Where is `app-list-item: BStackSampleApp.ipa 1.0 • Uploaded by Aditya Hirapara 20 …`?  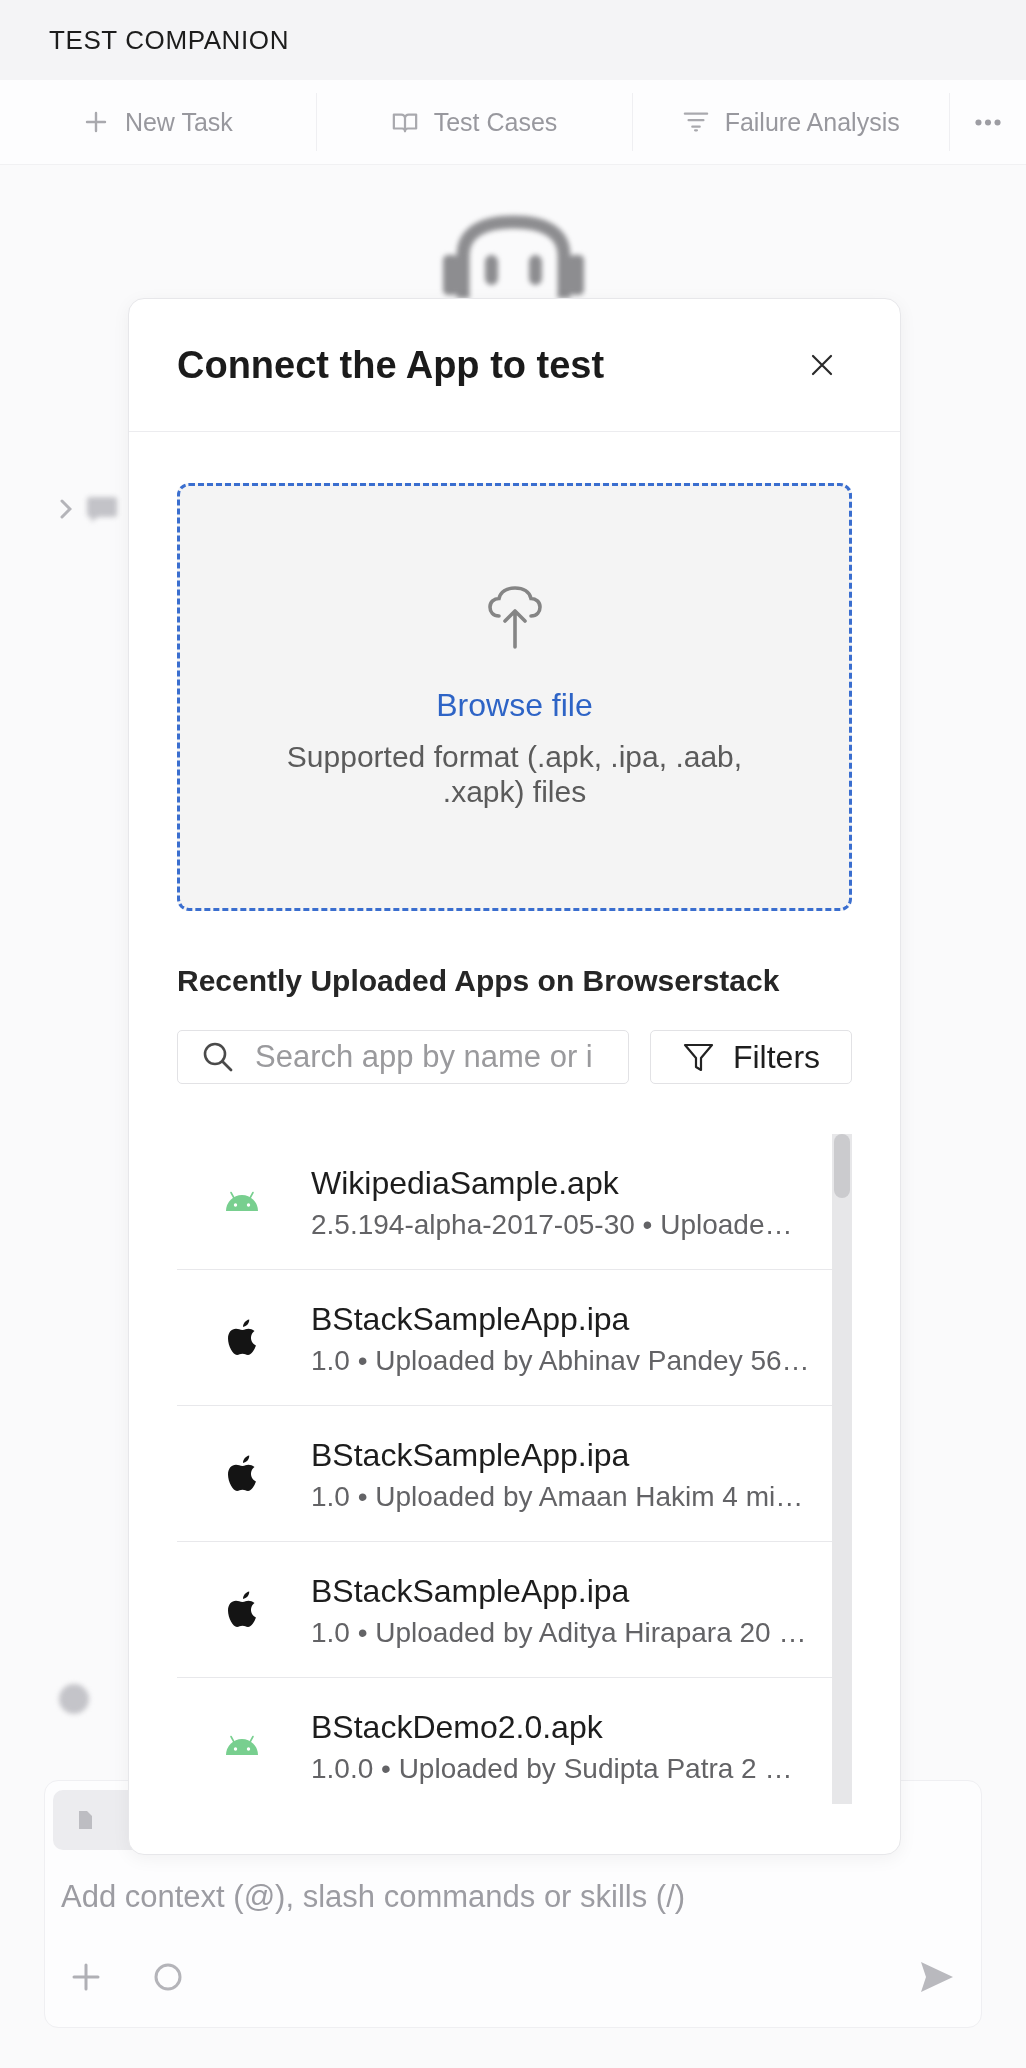 app-list-item: BStackSampleApp.ipa 1.0 • Uploaded by Aditya Hirapara 20 … is located at coordinates (504, 1610).